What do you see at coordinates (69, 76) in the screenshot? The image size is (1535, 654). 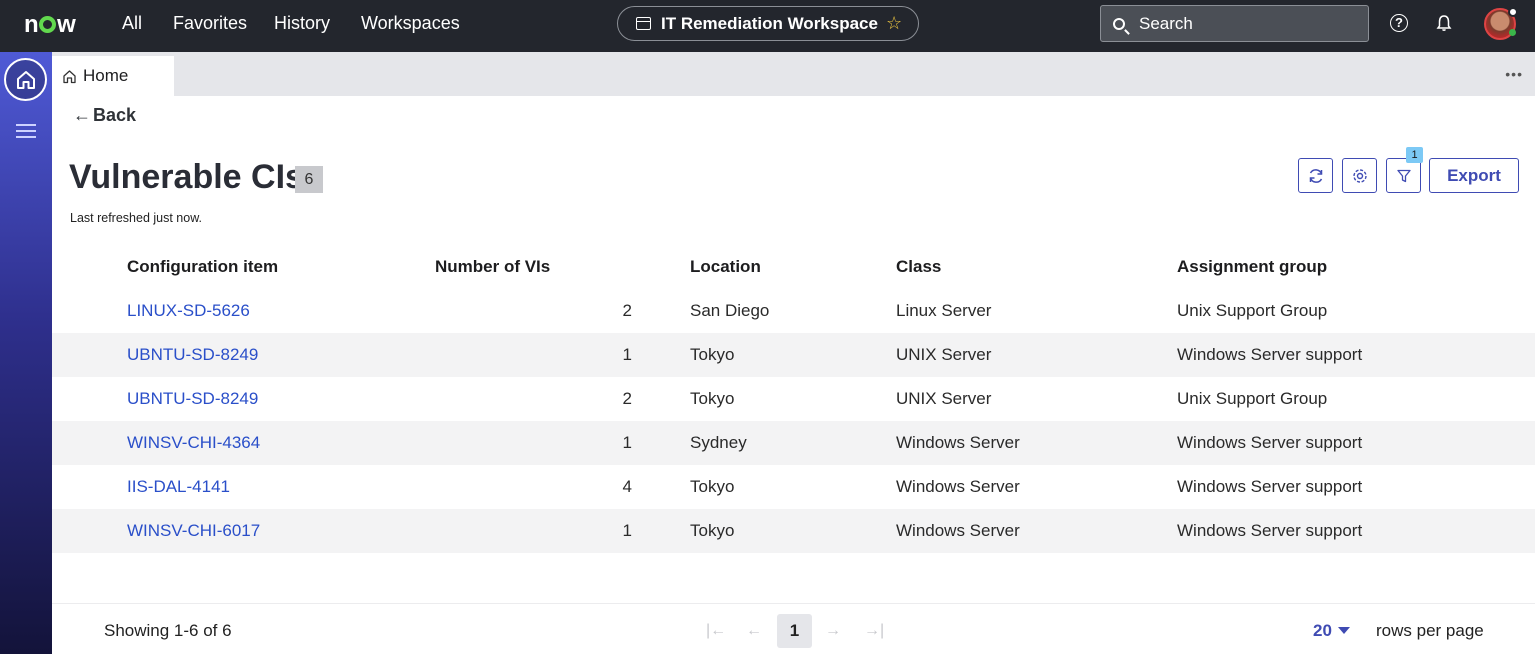 I see `home-tab-icon` at bounding box center [69, 76].